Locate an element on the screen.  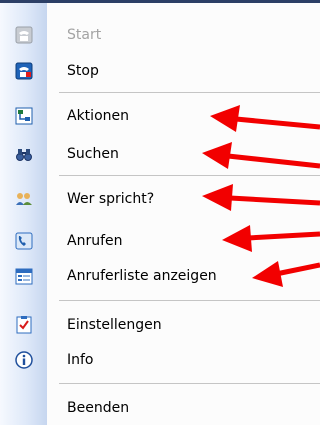
people-icon is located at coordinates (24, 199).